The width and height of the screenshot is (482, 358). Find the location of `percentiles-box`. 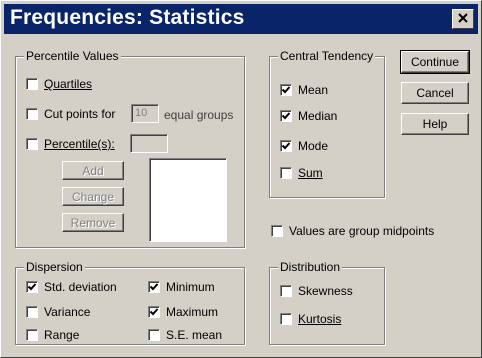

percentiles-box is located at coordinates (32, 144).